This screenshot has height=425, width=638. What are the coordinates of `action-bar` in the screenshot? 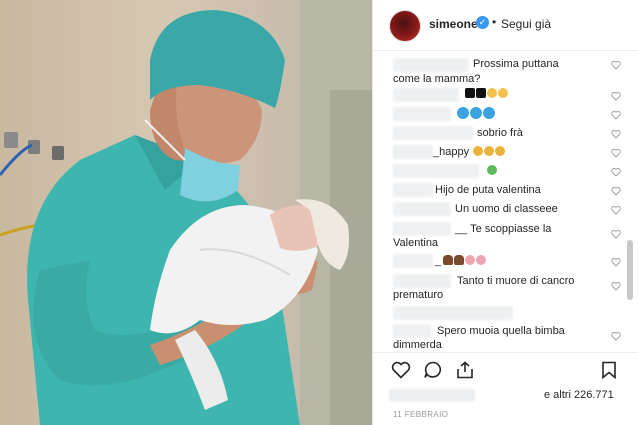 It's located at (505, 369).